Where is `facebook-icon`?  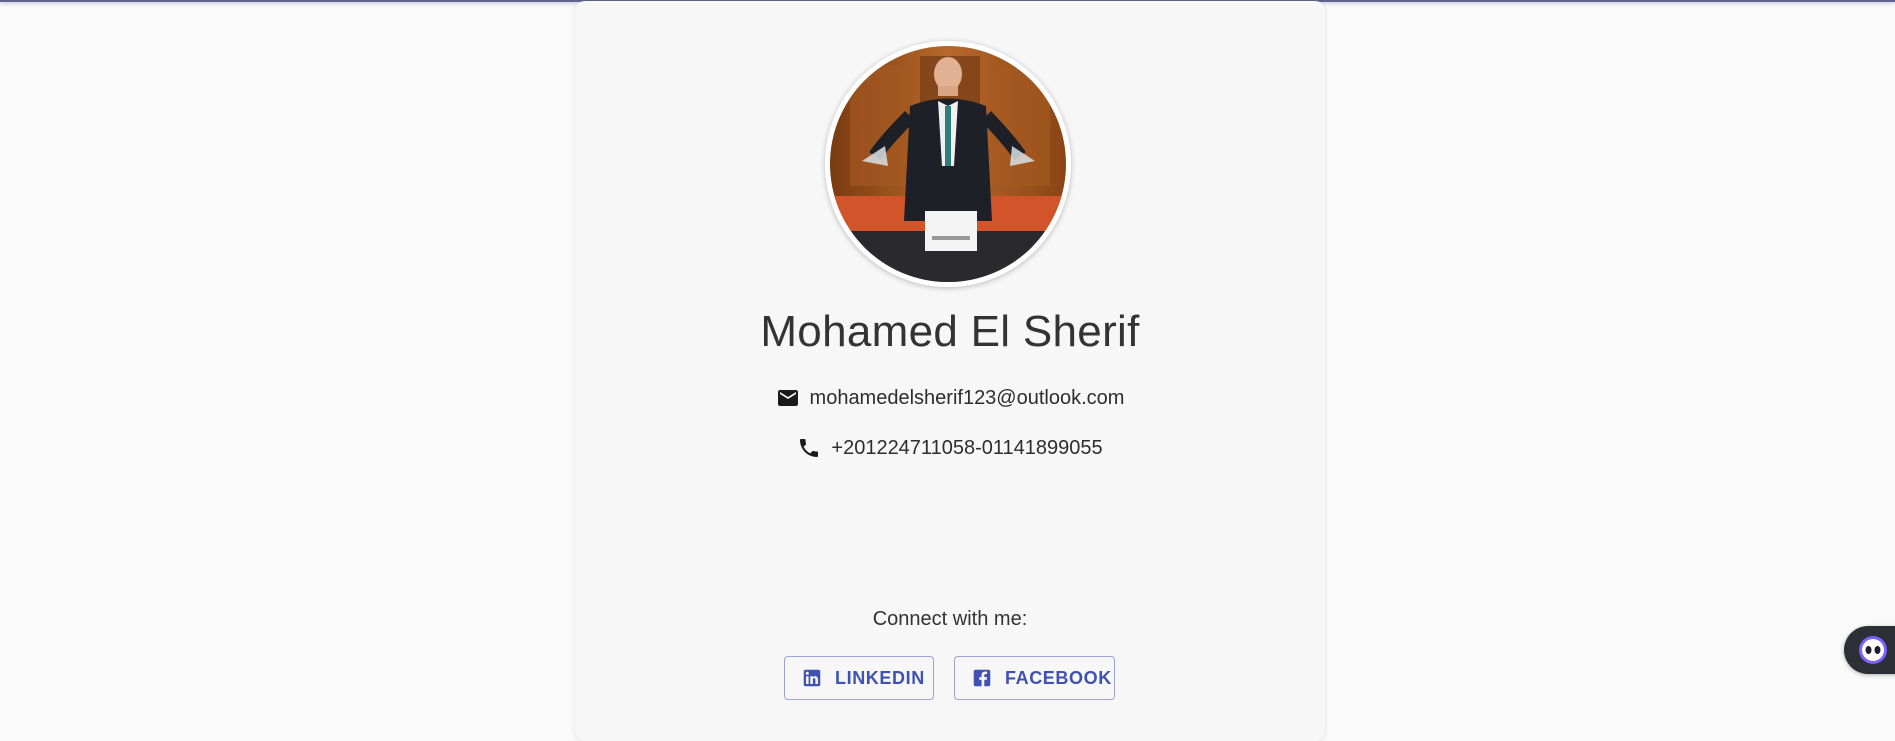
facebook-icon is located at coordinates (982, 678).